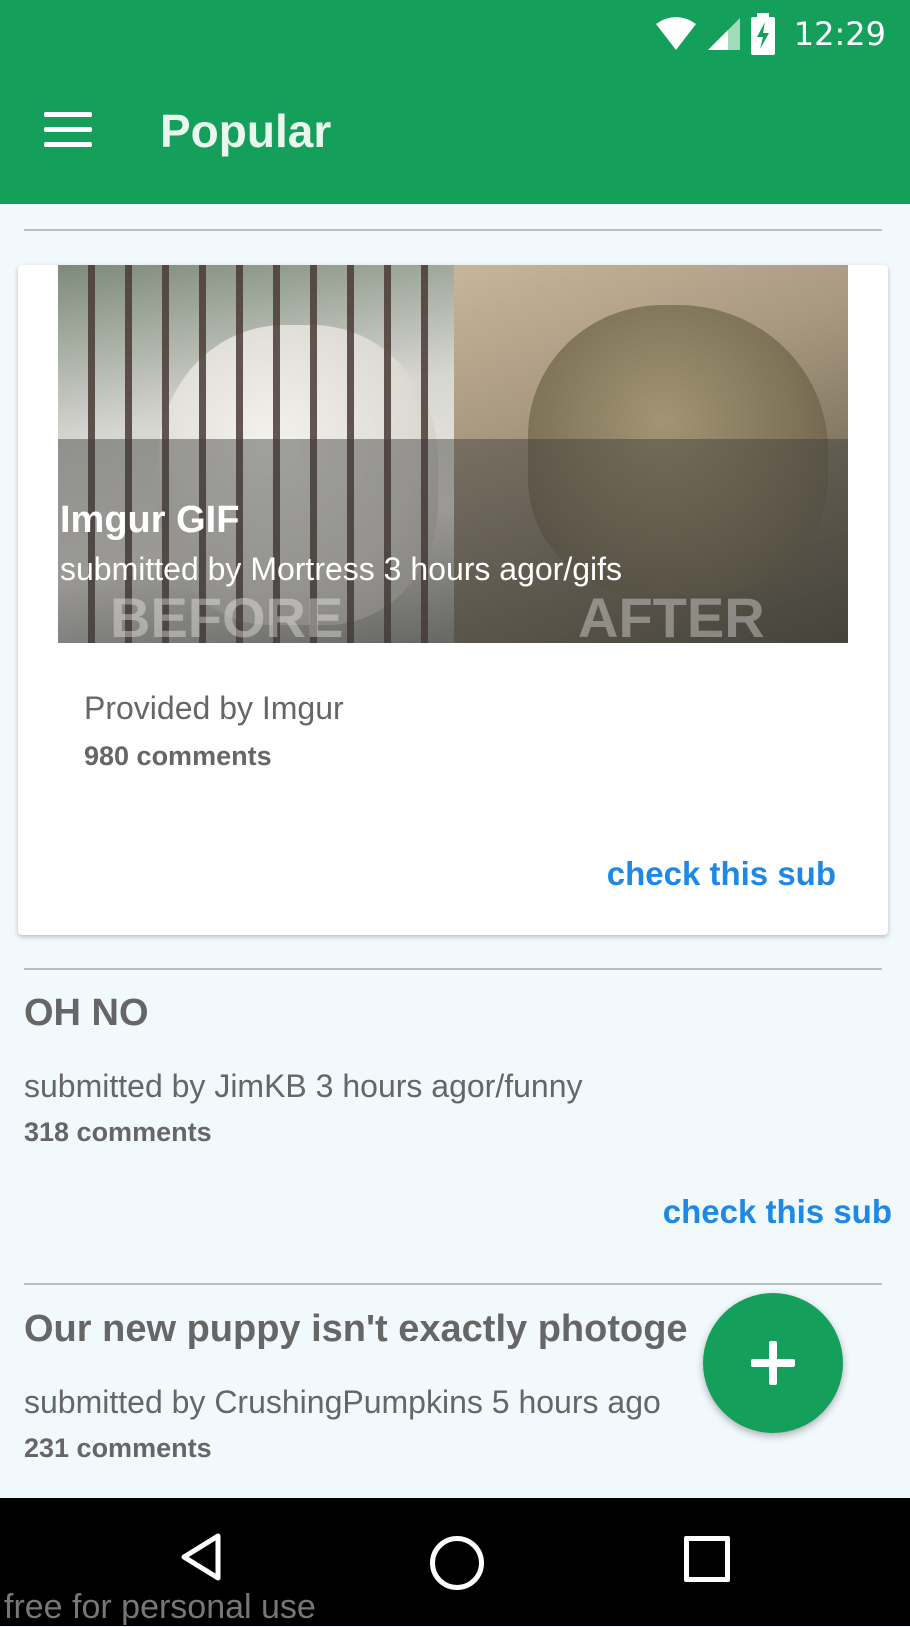 This screenshot has height=1627, width=910. Describe the element at coordinates (707, 1559) in the screenshot. I see `recents-icon` at that location.